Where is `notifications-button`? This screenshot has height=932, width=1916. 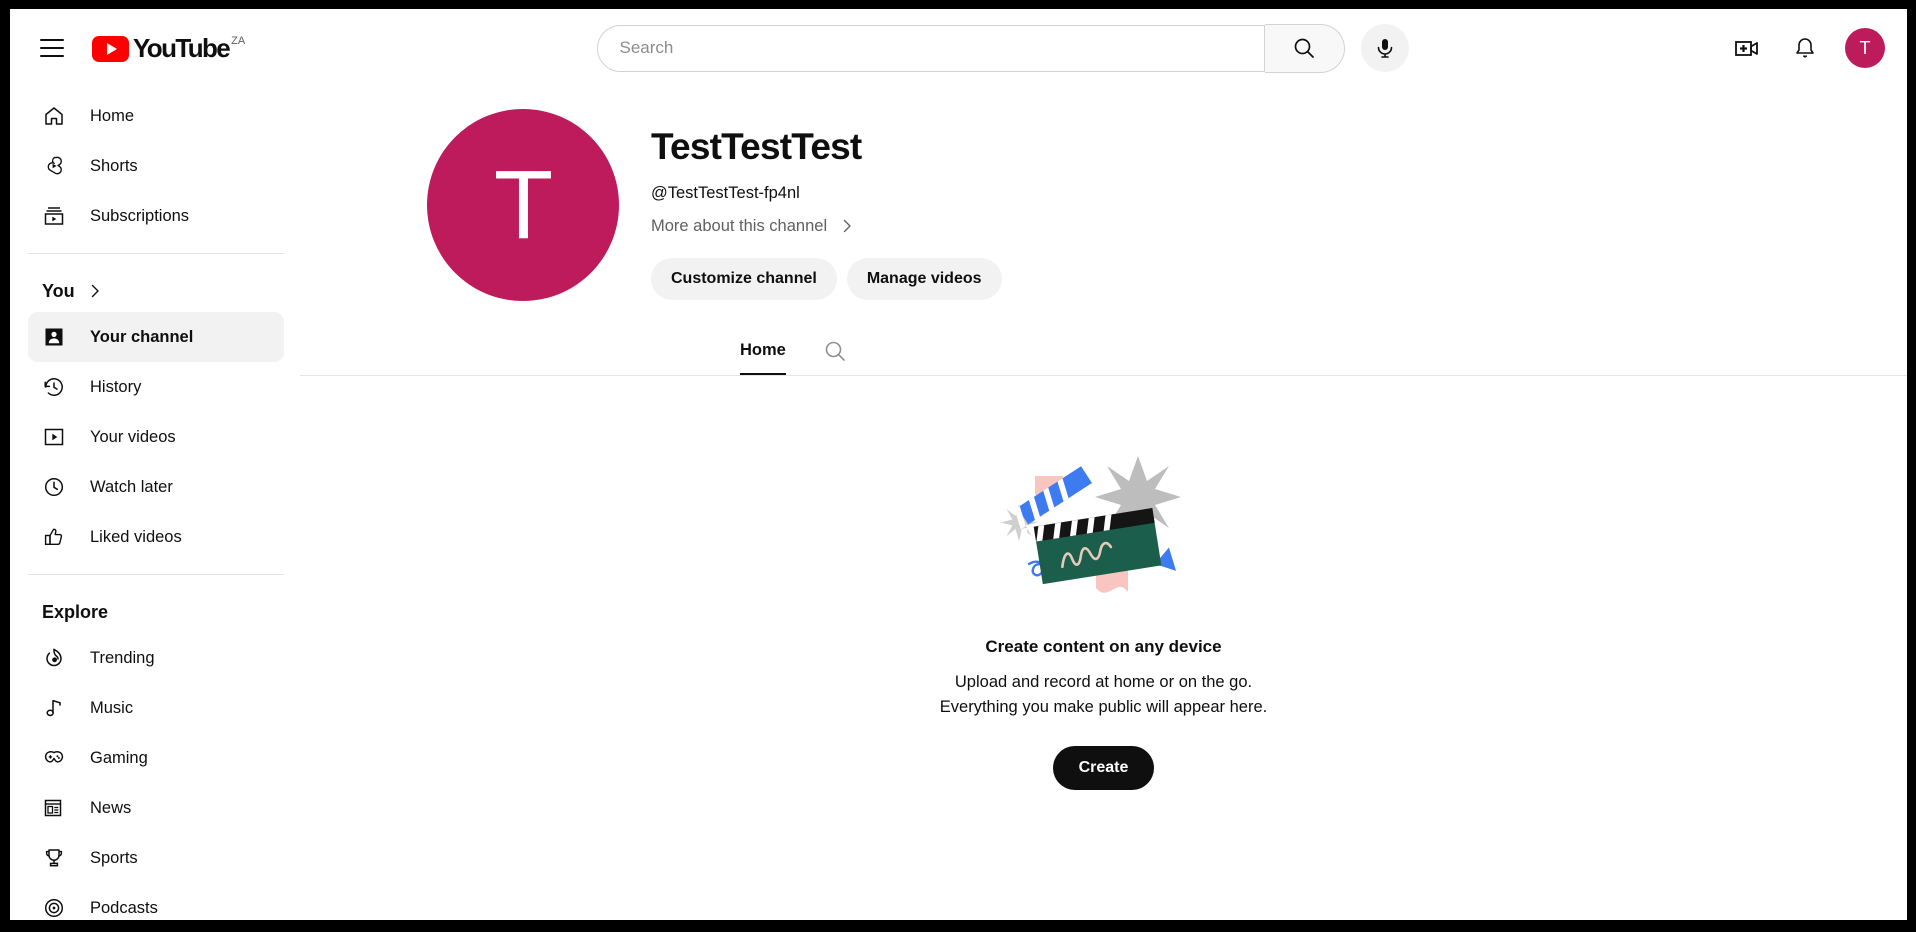
notifications-button is located at coordinates (1805, 48).